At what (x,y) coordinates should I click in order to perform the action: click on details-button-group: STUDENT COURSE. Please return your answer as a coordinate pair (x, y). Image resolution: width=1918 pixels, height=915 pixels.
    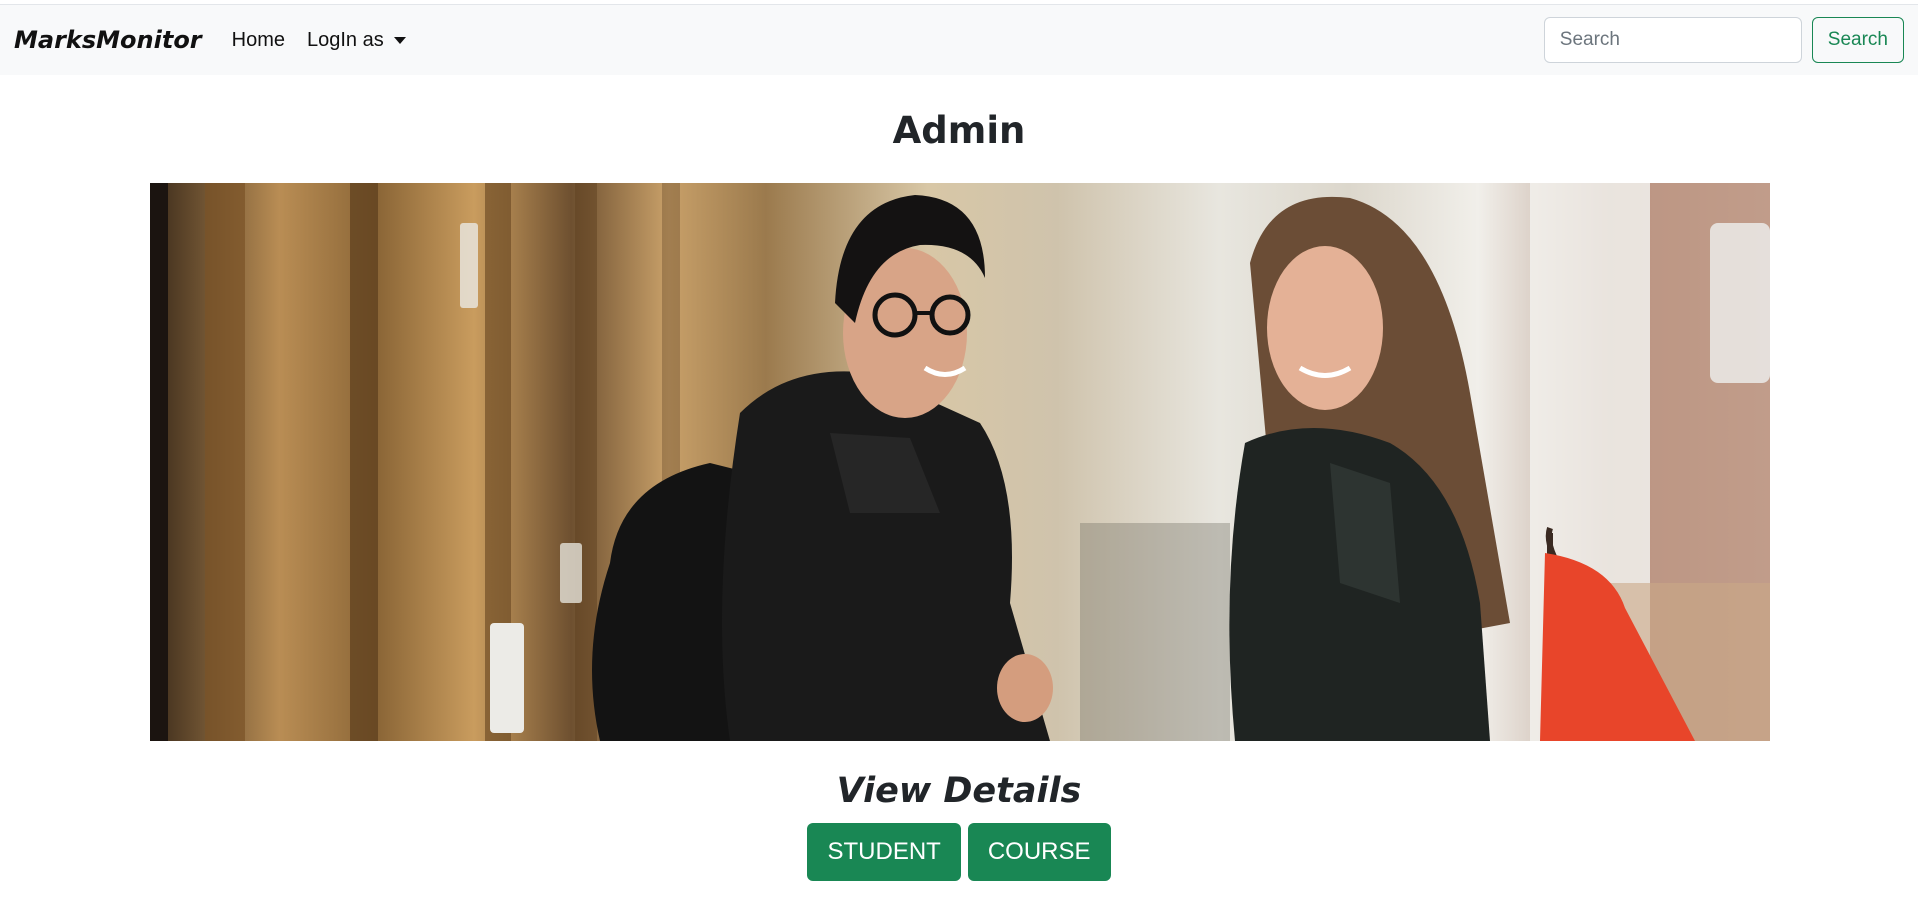
    Looking at the image, I should click on (959, 852).